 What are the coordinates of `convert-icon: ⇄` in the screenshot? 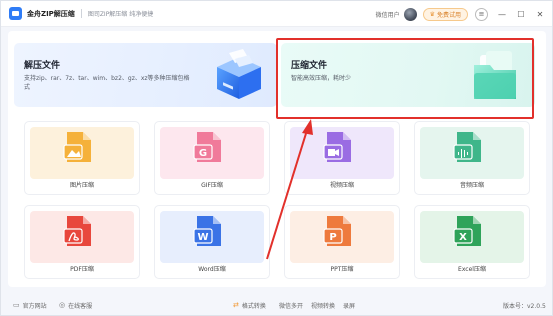 It's located at (236, 305).